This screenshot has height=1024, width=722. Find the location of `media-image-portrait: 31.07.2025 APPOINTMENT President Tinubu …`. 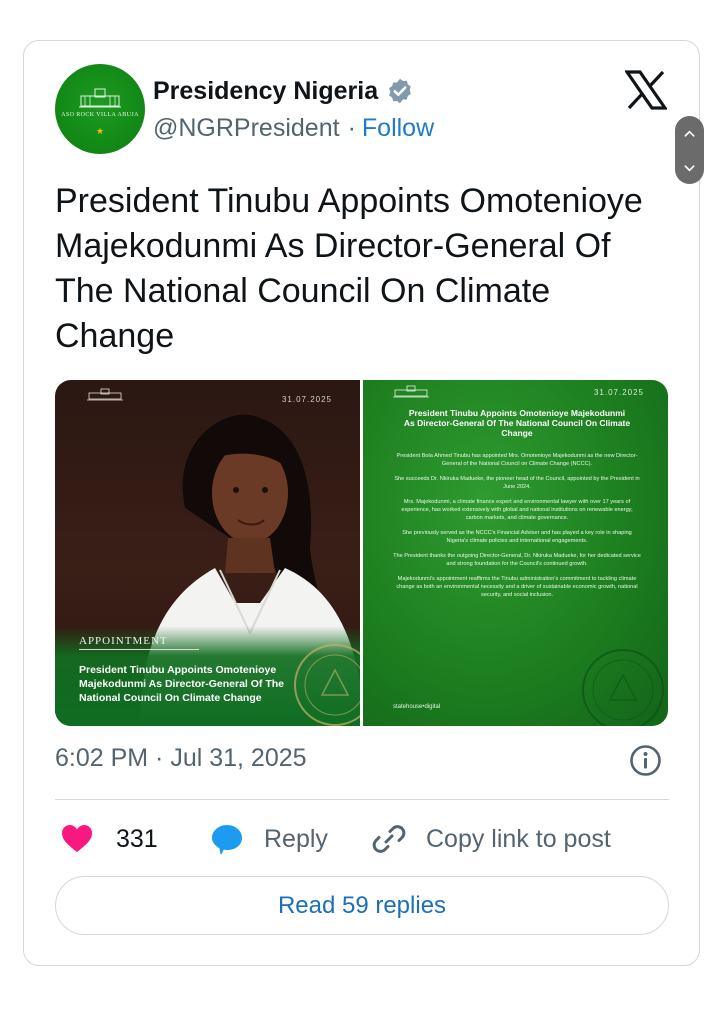

media-image-portrait: 31.07.2025 APPOINTMENT President Tinubu … is located at coordinates (207, 553).